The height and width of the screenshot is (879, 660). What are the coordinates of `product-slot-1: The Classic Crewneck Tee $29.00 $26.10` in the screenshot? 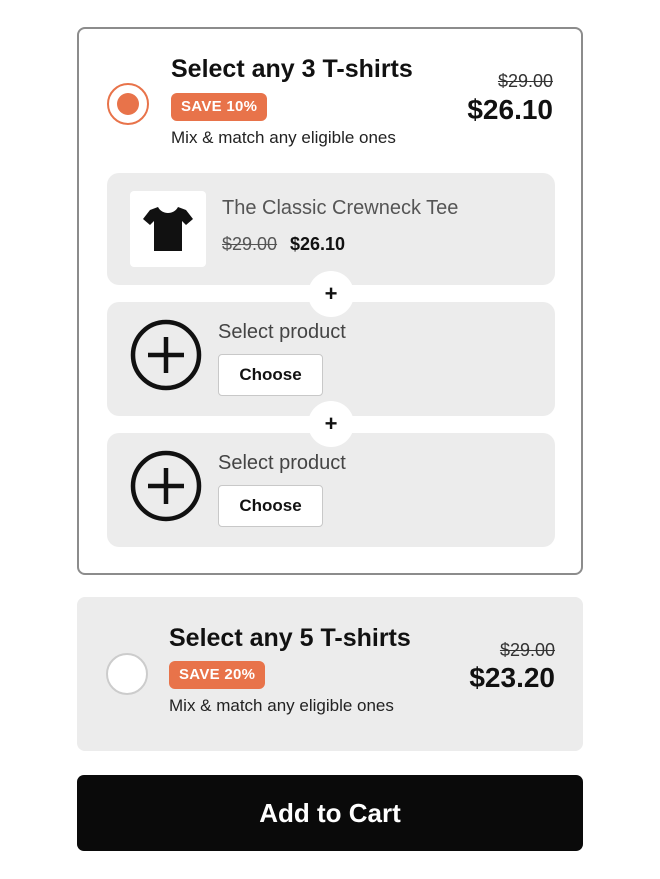 It's located at (331, 229).